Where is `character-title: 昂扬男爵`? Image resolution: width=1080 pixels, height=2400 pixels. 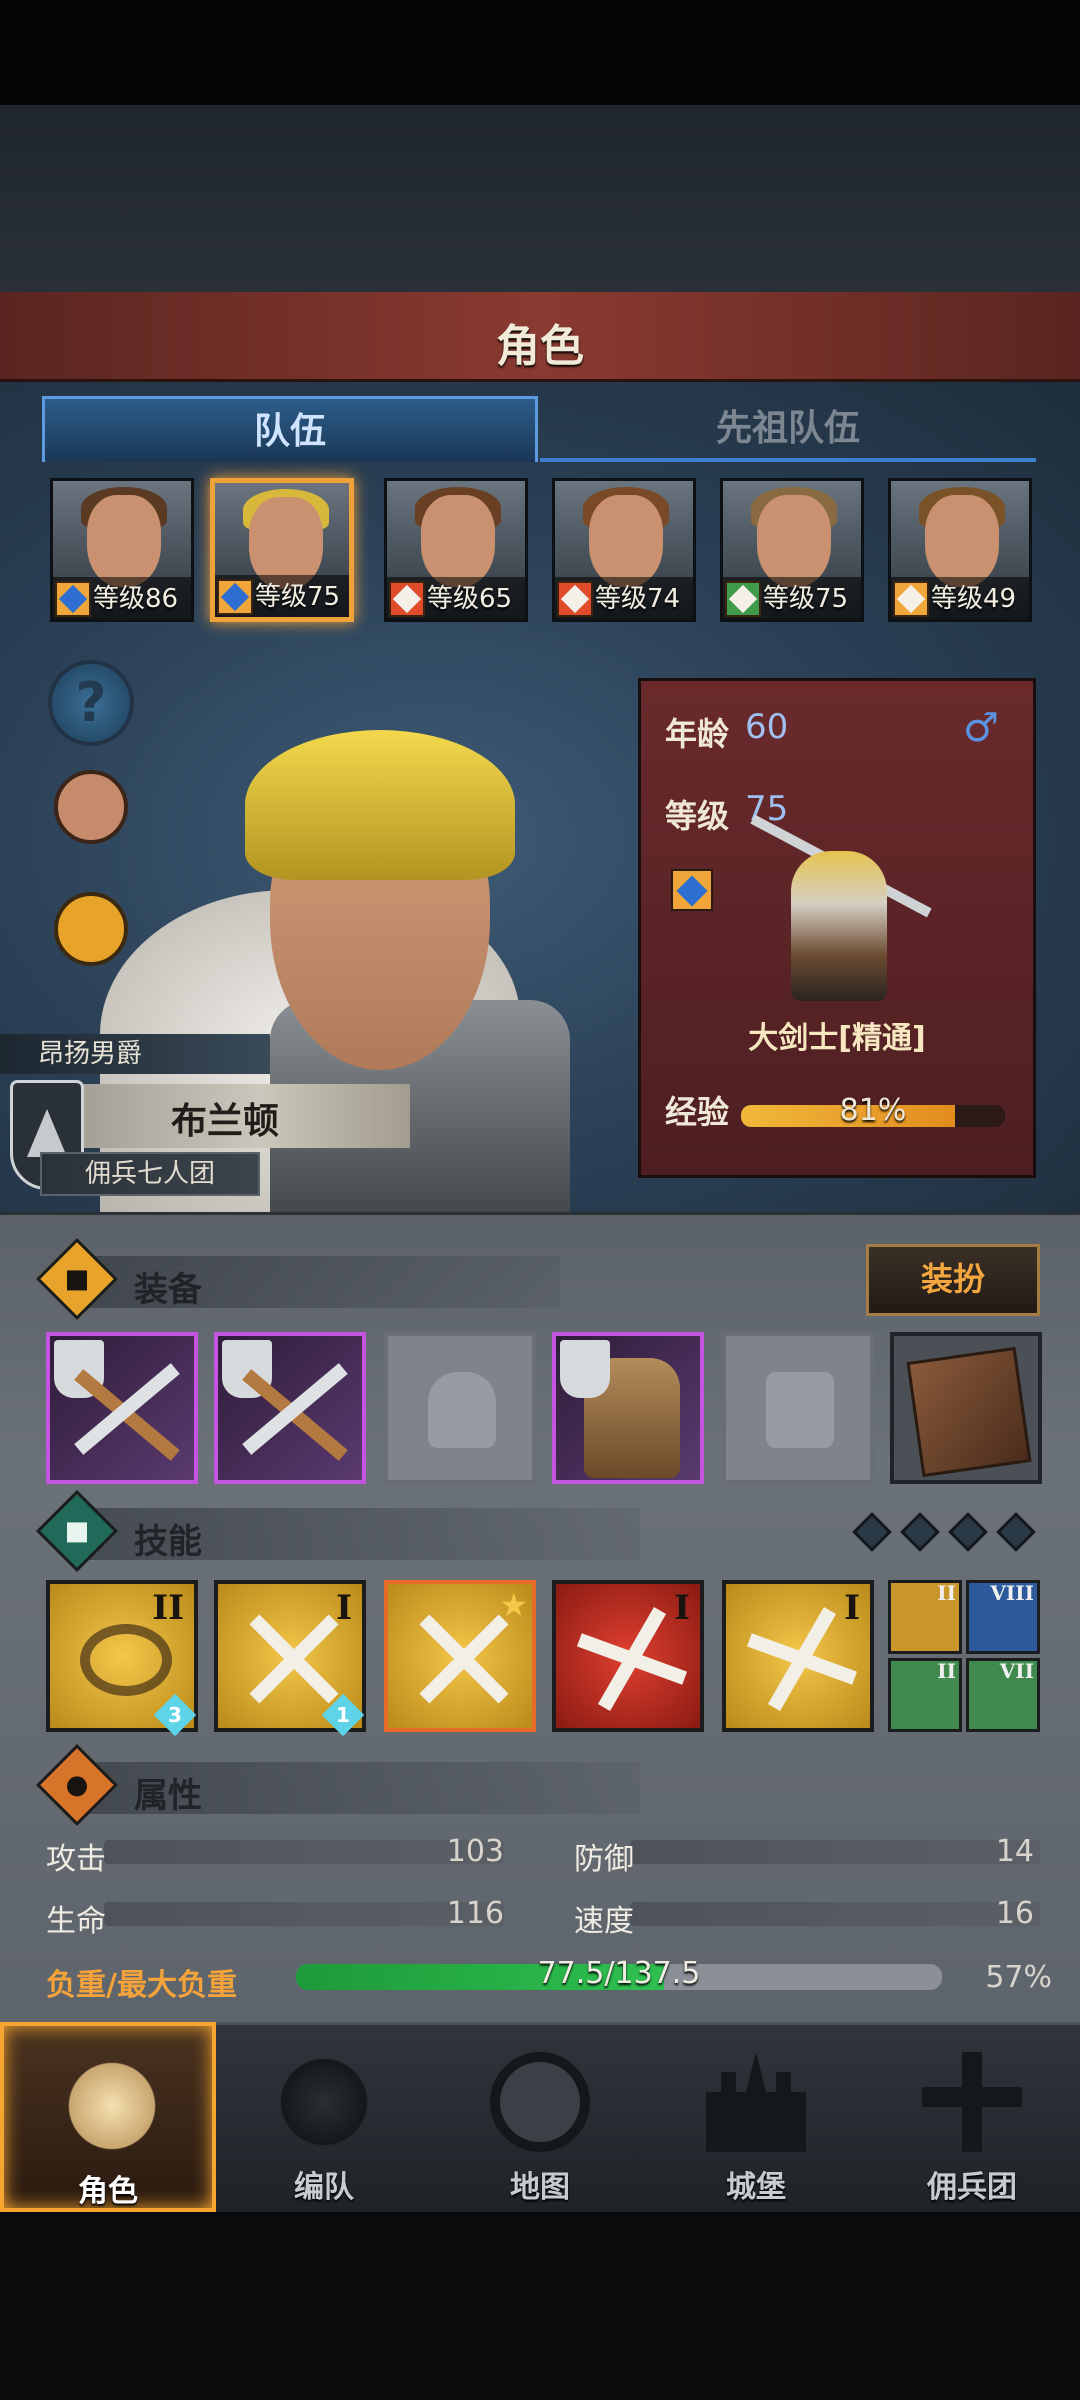
character-title: 昂扬男爵 is located at coordinates (135, 1054).